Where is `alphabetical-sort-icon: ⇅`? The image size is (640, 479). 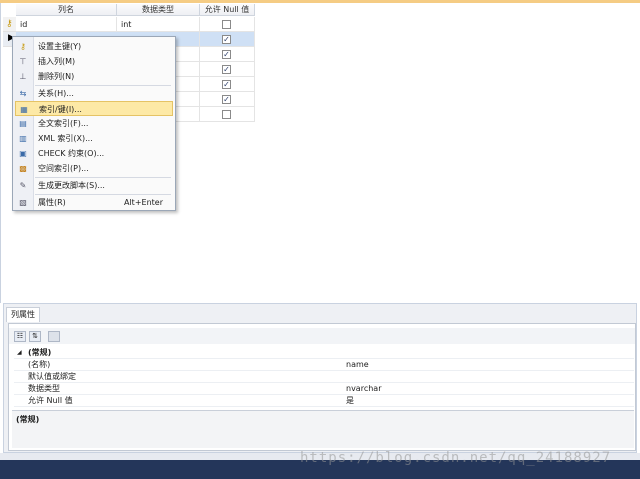
alphabetical-sort-icon: ⇅ is located at coordinates (35, 336).